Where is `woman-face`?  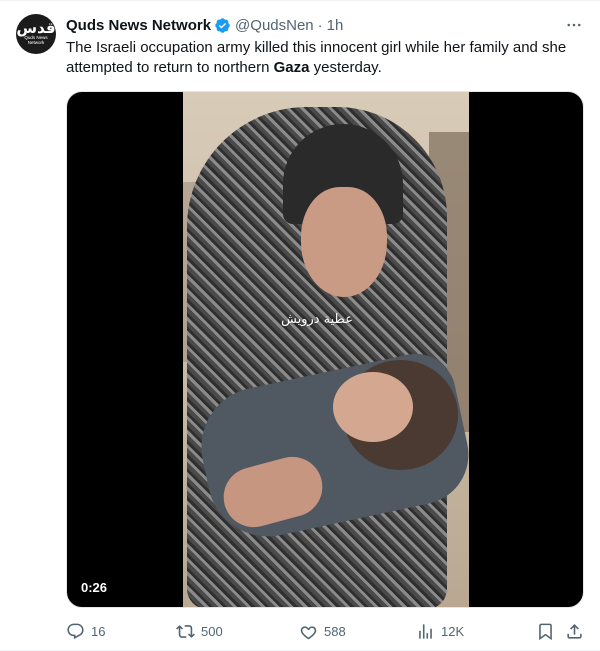 woman-face is located at coordinates (344, 242).